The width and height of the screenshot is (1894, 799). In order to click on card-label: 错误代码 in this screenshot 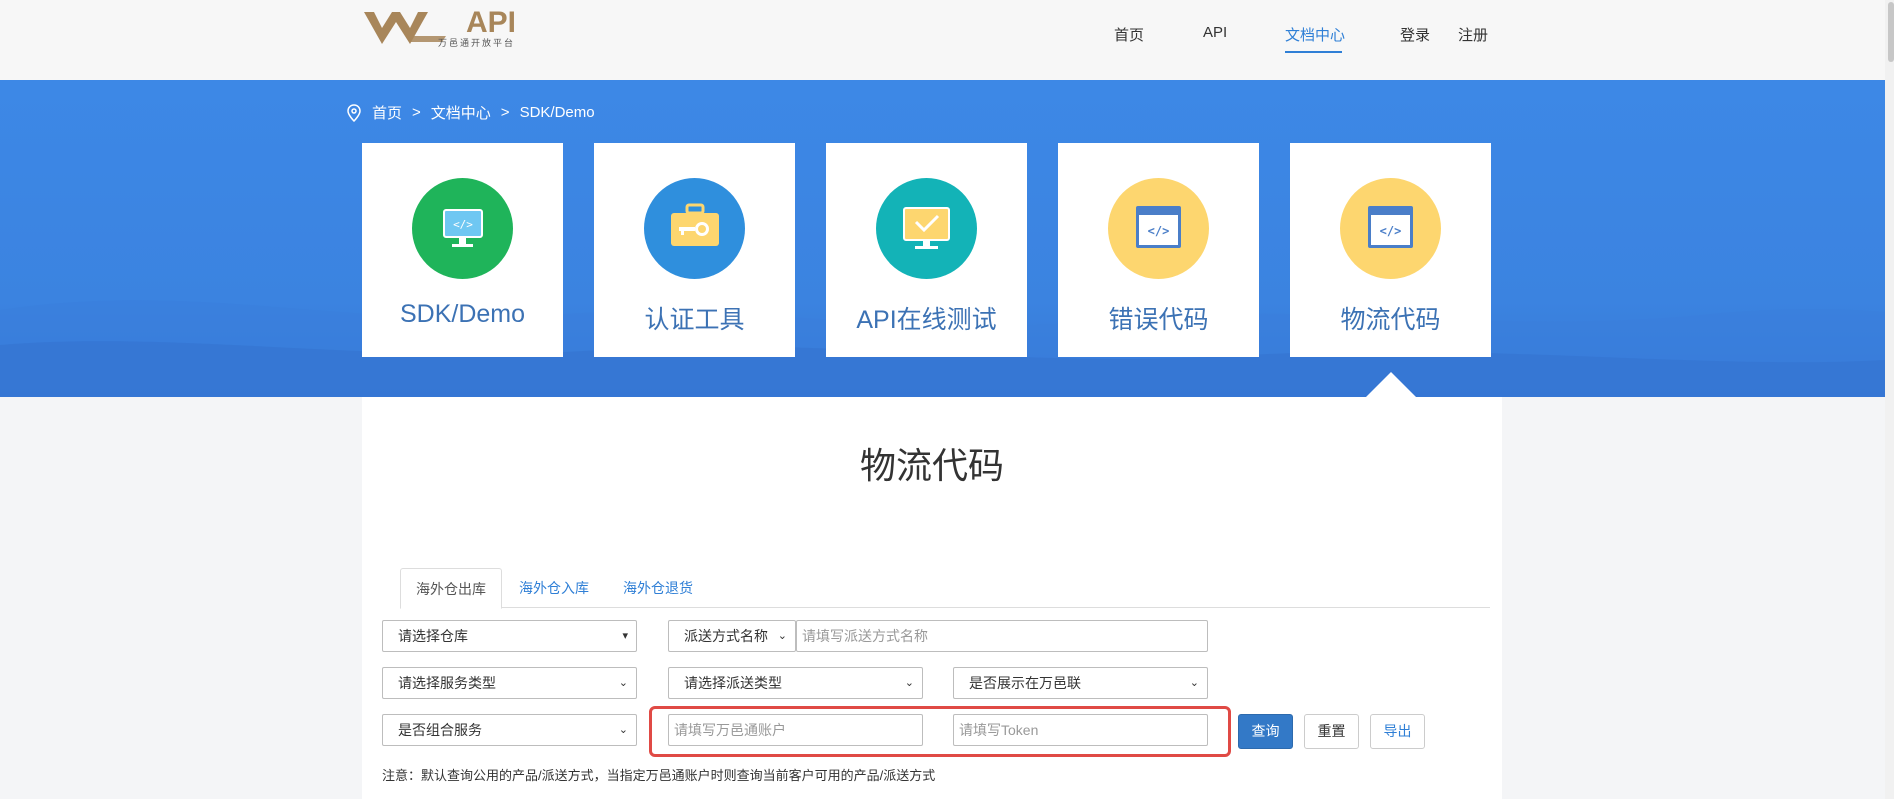, I will do `click(1158, 320)`.